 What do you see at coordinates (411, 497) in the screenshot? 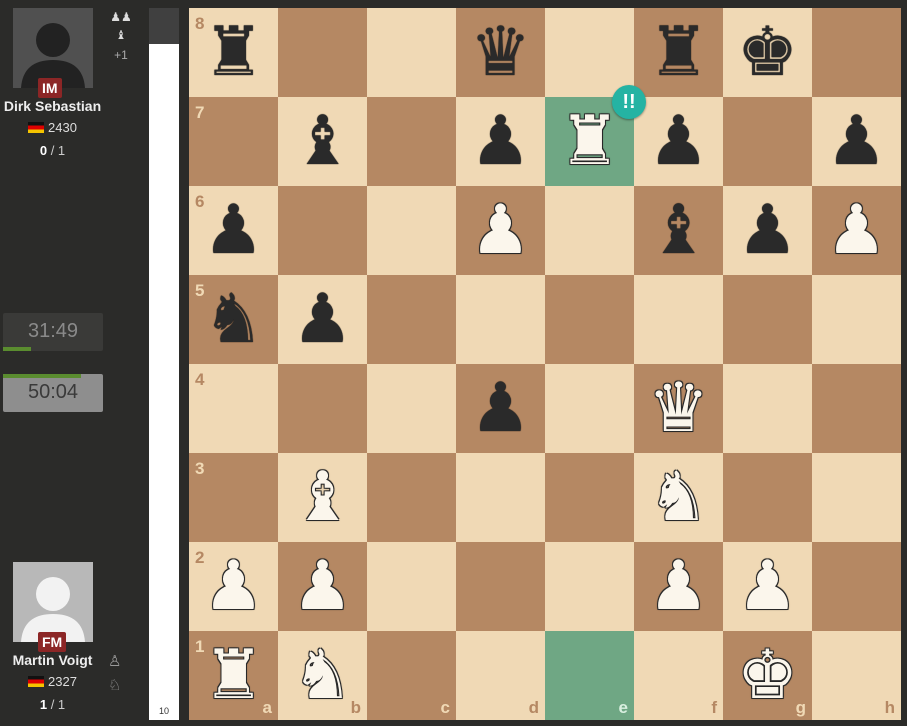
I see `square-c3` at bounding box center [411, 497].